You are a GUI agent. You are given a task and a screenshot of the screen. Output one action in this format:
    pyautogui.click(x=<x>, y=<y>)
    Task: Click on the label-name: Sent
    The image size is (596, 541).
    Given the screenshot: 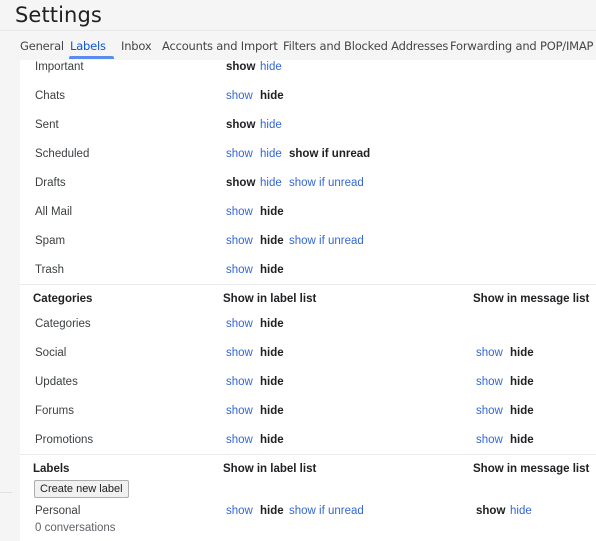 What is the action you would take?
    pyautogui.click(x=47, y=125)
    